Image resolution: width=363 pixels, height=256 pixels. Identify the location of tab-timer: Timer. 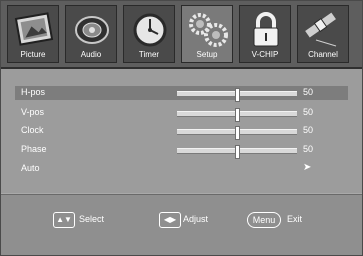
(149, 34).